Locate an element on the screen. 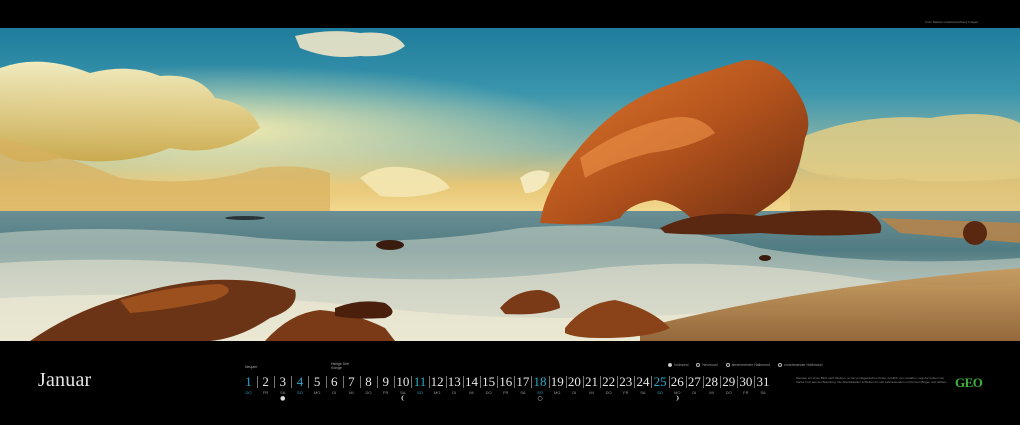  day-number: 4 is located at coordinates (300, 381).